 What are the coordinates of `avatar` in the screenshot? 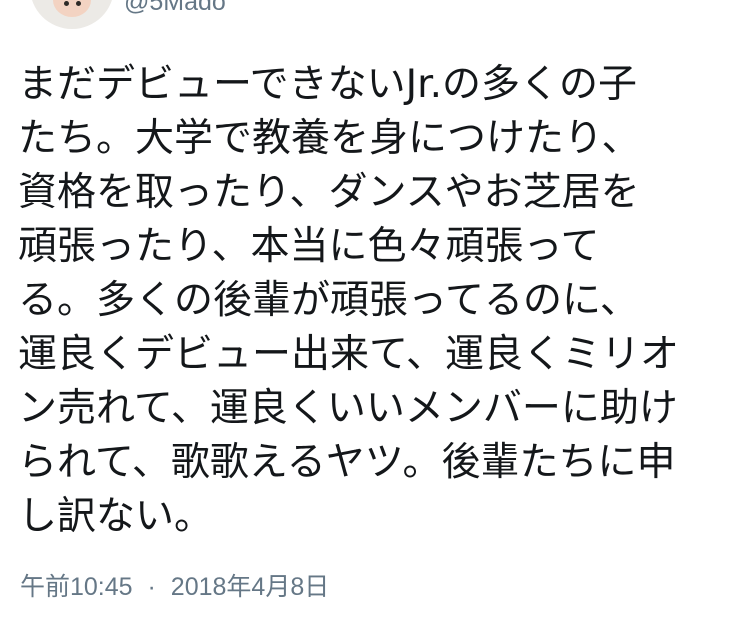 It's located at (72, 14).